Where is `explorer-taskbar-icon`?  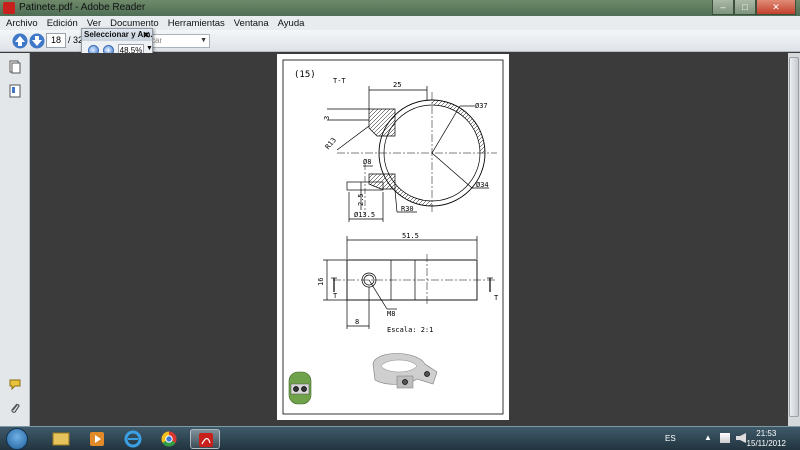
explorer-taskbar-icon is located at coordinates (61, 439).